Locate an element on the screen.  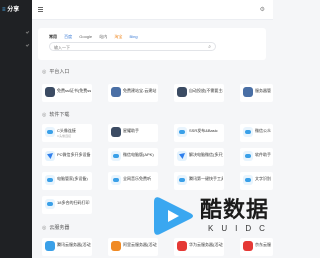
link-card: 服务器管理 is located at coordinates (256, 93).